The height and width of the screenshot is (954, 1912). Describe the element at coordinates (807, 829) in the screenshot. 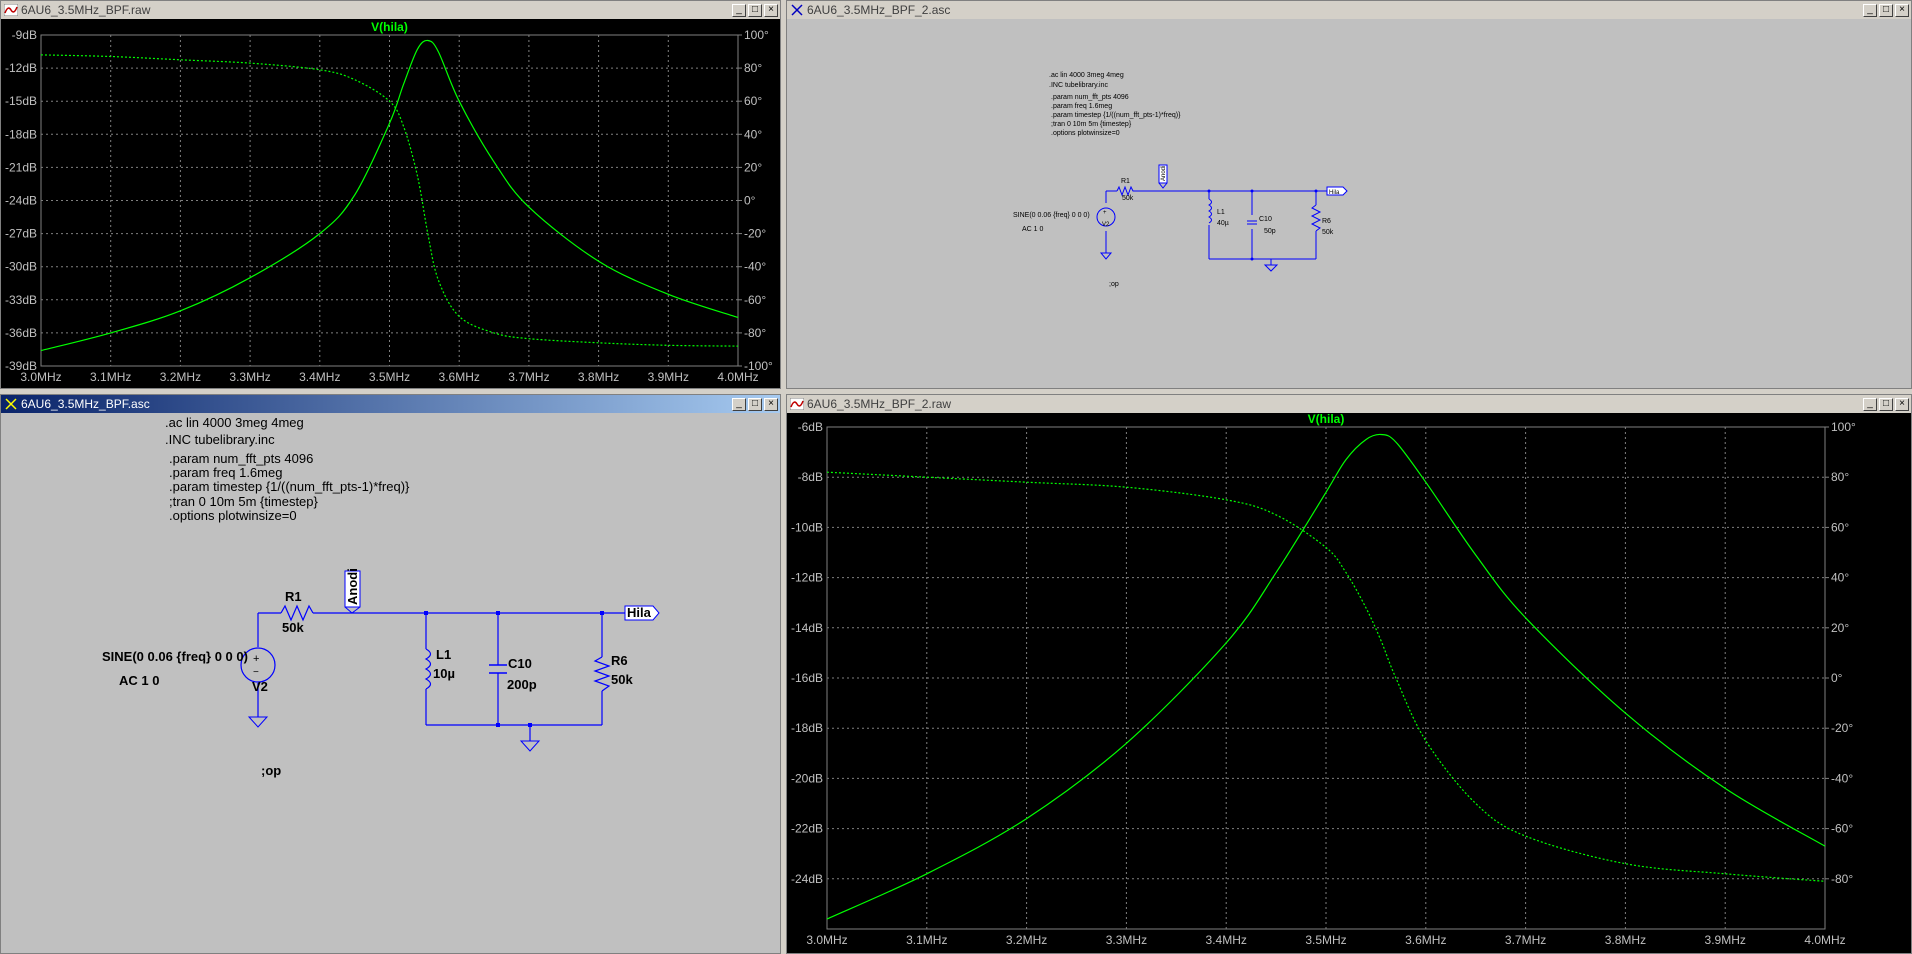

I see `y-tick-label: -22dB` at that location.